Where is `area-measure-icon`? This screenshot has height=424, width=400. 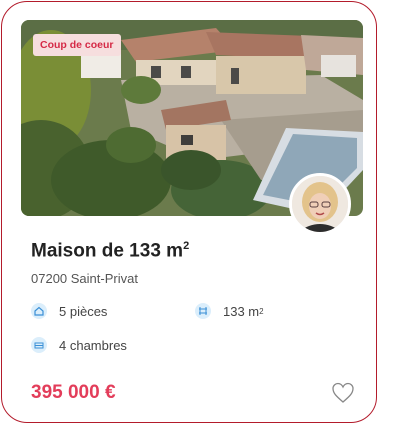 area-measure-icon is located at coordinates (203, 311).